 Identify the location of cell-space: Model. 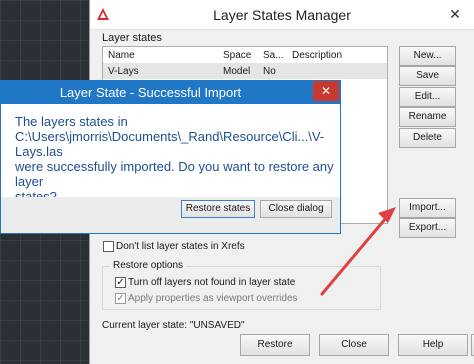
(237, 71).